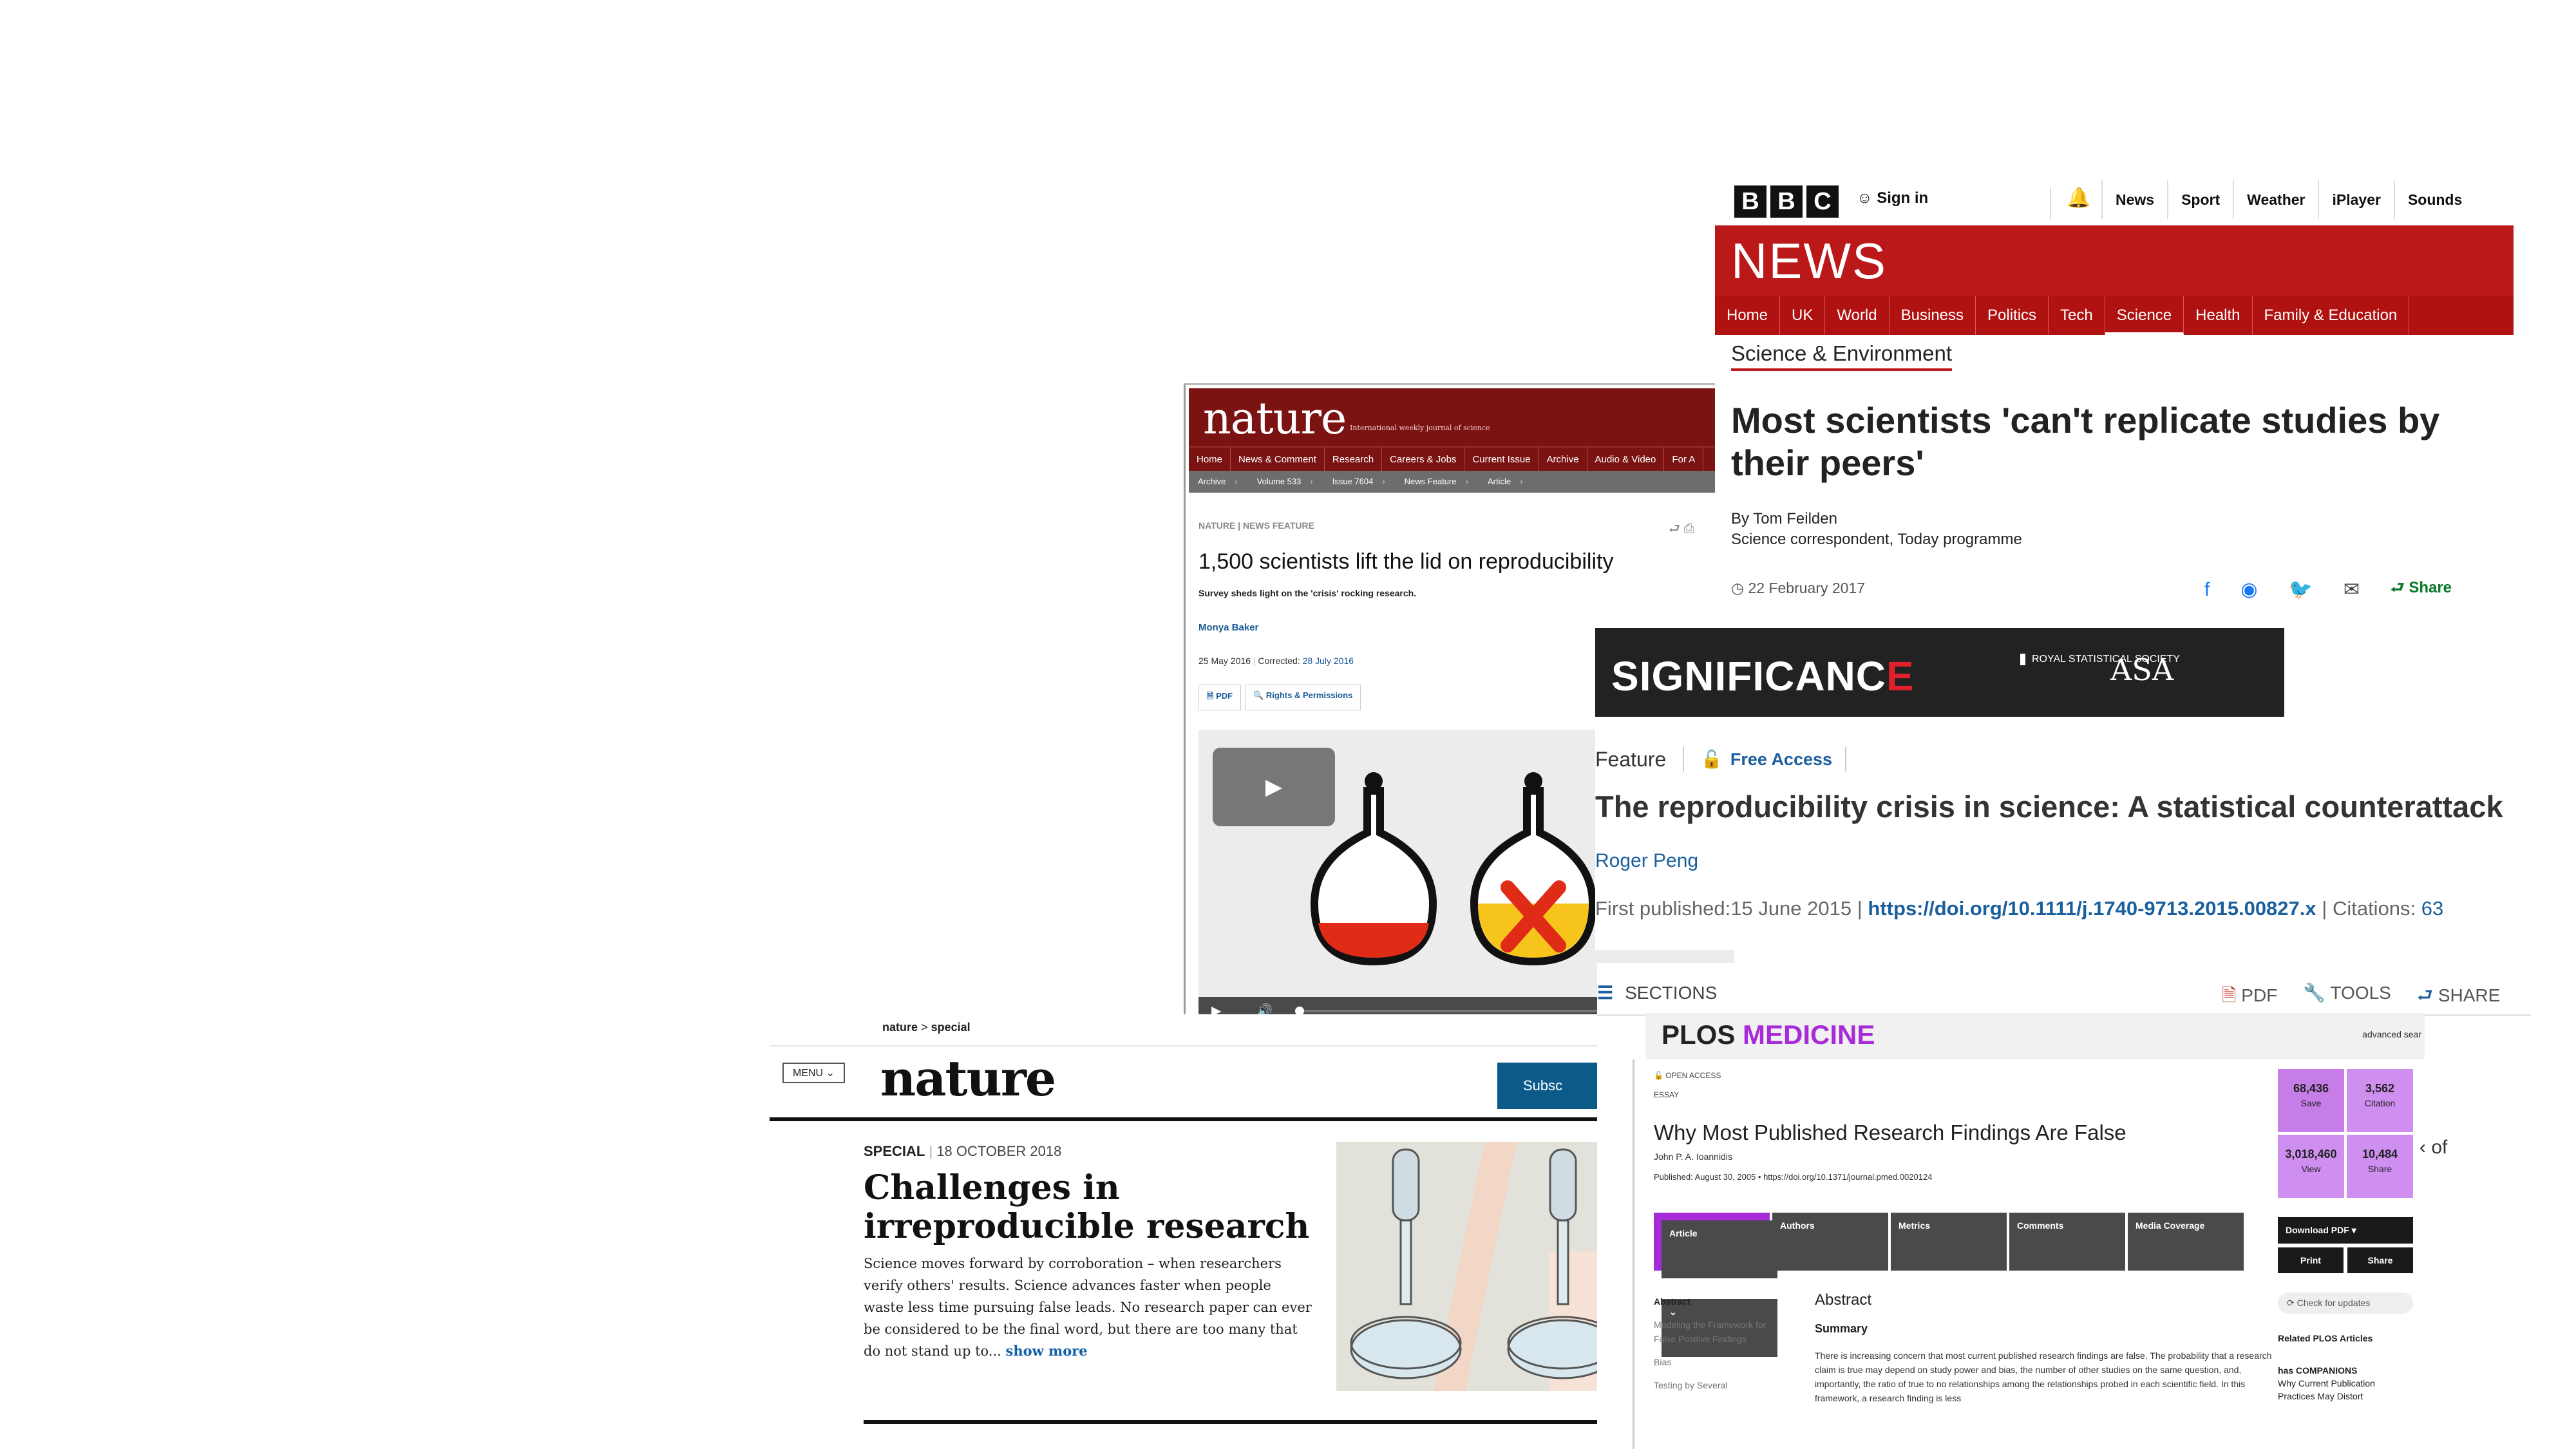 The width and height of the screenshot is (2576, 1449). What do you see at coordinates (2458, 998) in the screenshot?
I see `share-button: ⮐ SHARE` at bounding box center [2458, 998].